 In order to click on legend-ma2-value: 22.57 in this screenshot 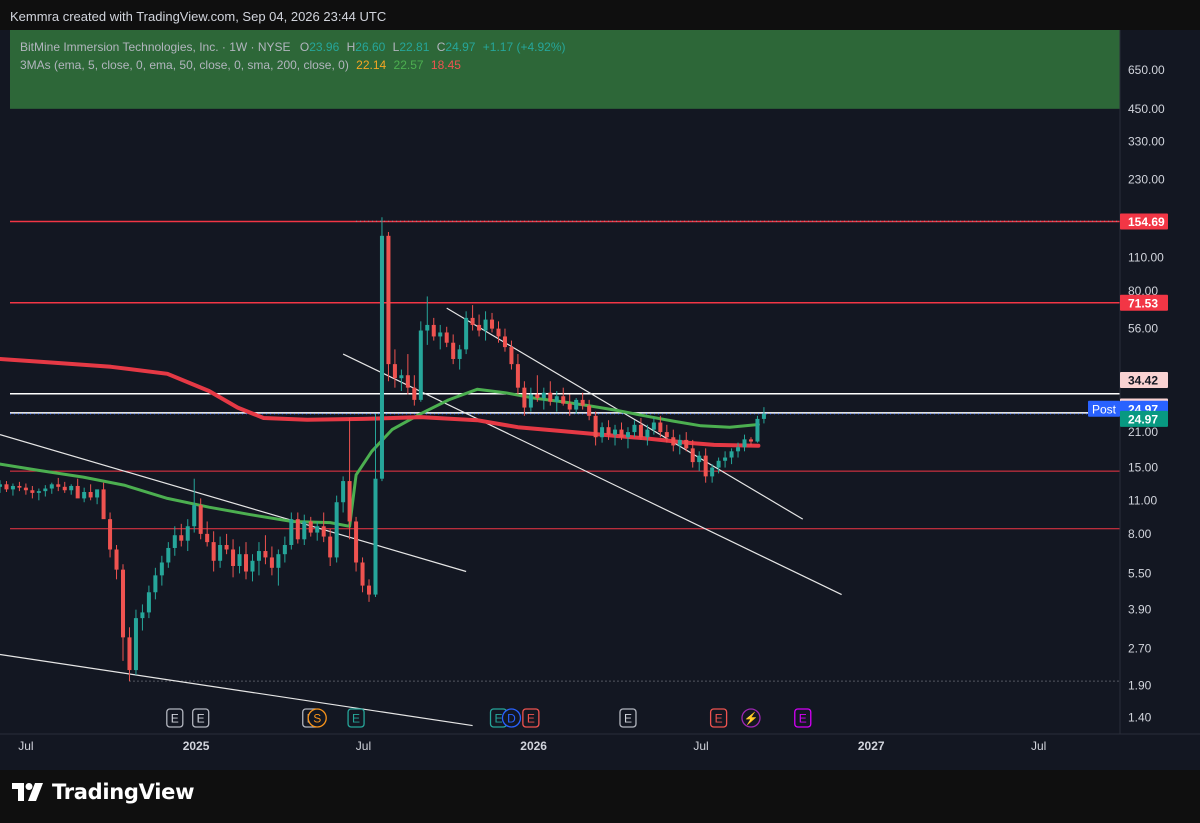, I will do `click(408, 65)`.